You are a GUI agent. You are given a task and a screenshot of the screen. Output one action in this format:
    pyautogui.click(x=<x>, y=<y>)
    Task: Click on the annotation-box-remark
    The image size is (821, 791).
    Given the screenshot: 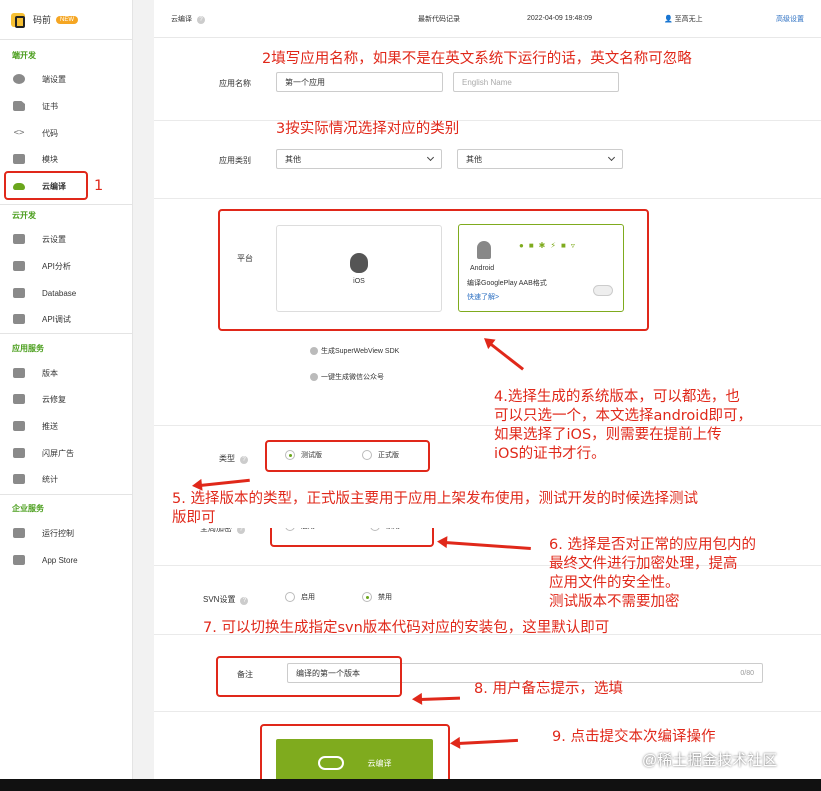 What is the action you would take?
    pyautogui.click(x=309, y=676)
    